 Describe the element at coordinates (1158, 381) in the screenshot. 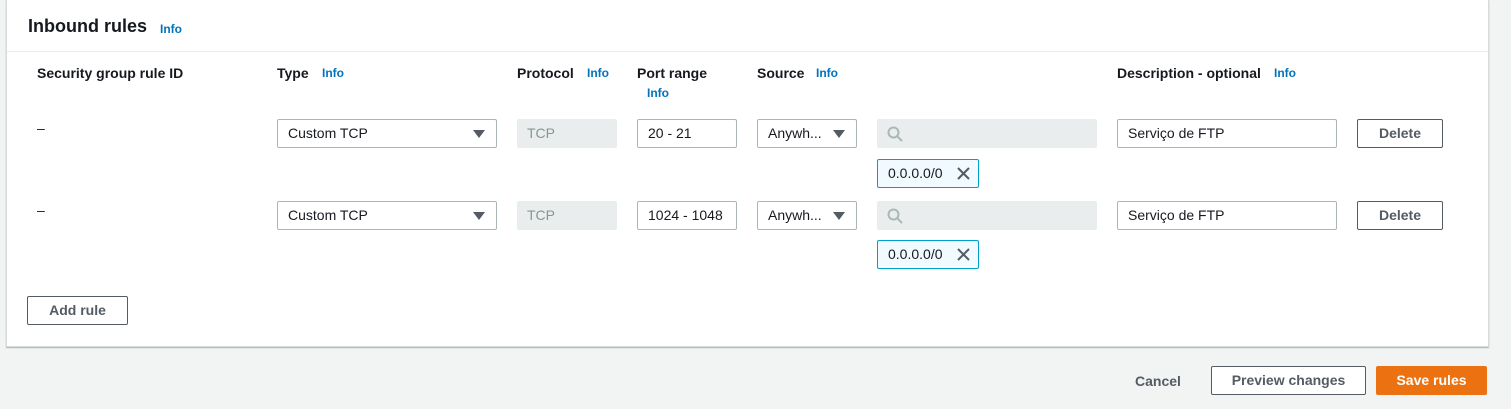

I see `cancel-button: Cancel` at that location.